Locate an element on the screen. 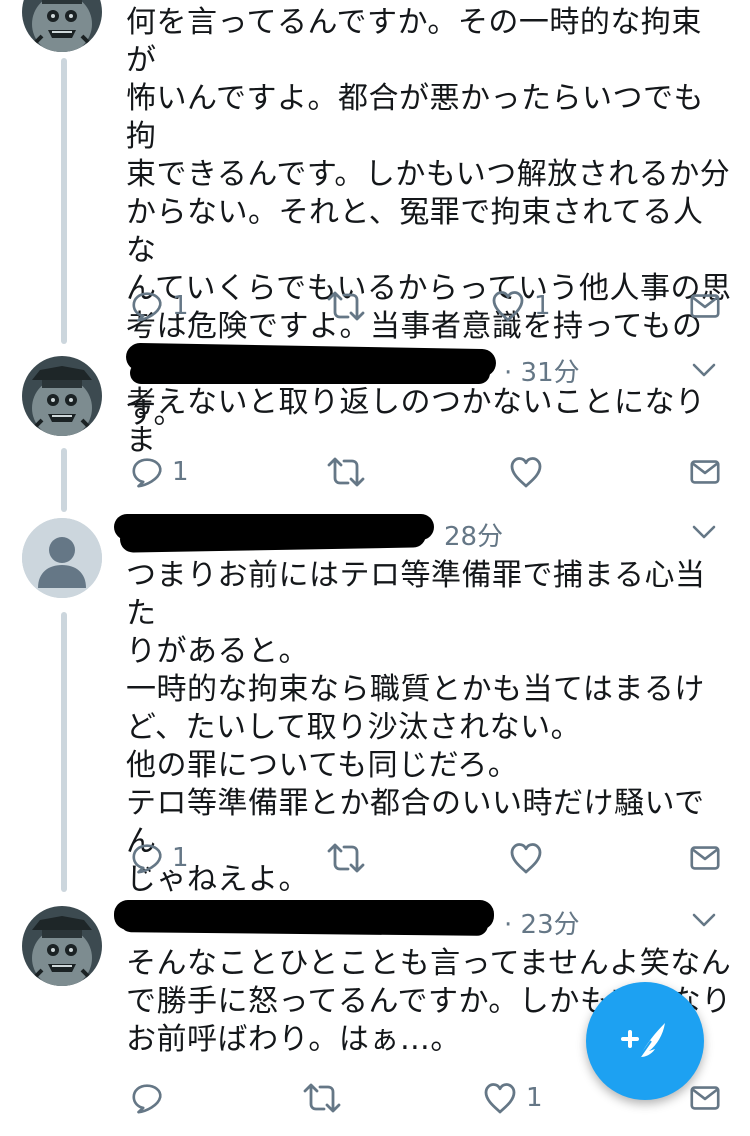 Image resolution: width=750 pixels, height=1136 pixels. tweet-timestamp: 28分 is located at coordinates (473, 534).